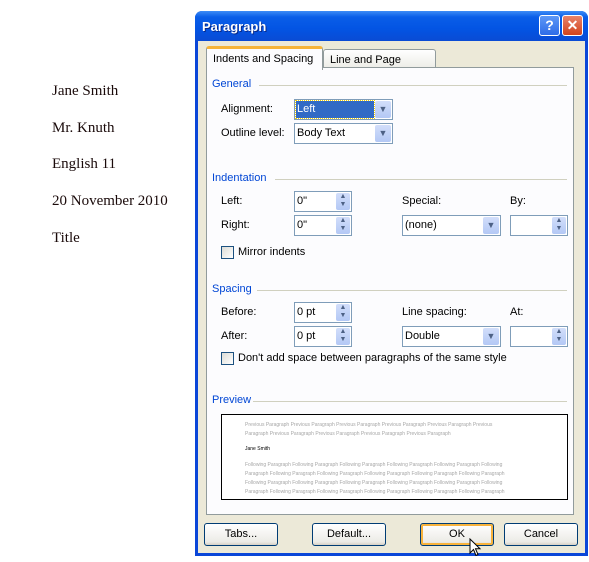 The height and width of the screenshot is (562, 589). What do you see at coordinates (422, 201) in the screenshot?
I see `special-label: Special:` at bounding box center [422, 201].